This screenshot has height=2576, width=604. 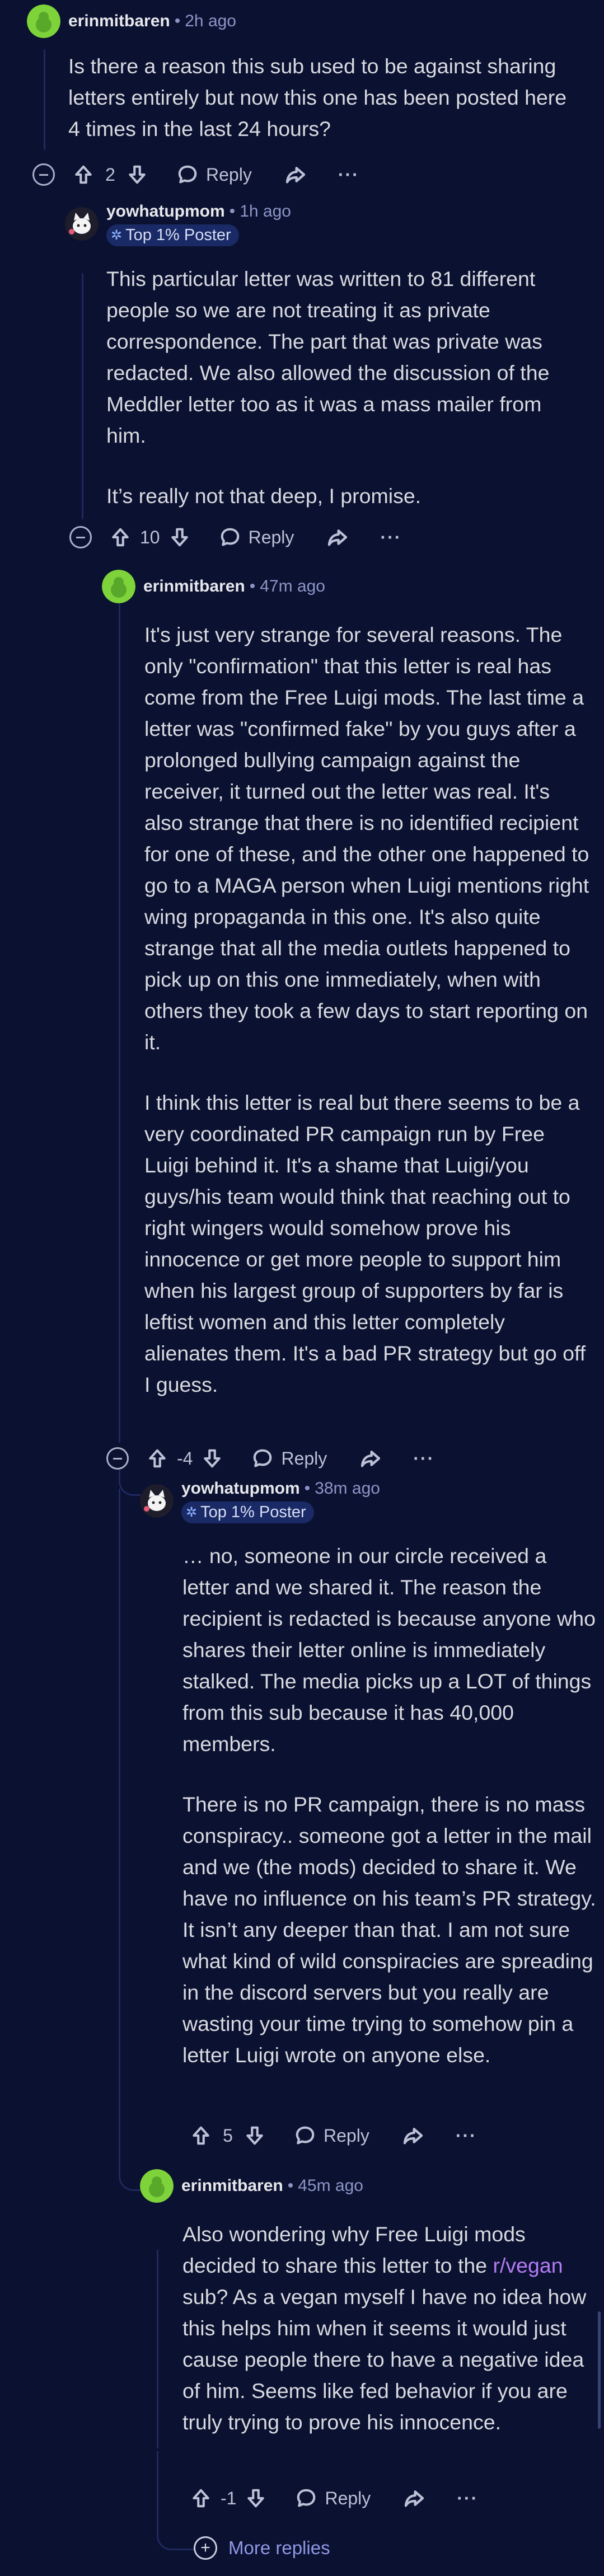 What do you see at coordinates (528, 2265) in the screenshot?
I see `subreddit-link: r/vegan` at bounding box center [528, 2265].